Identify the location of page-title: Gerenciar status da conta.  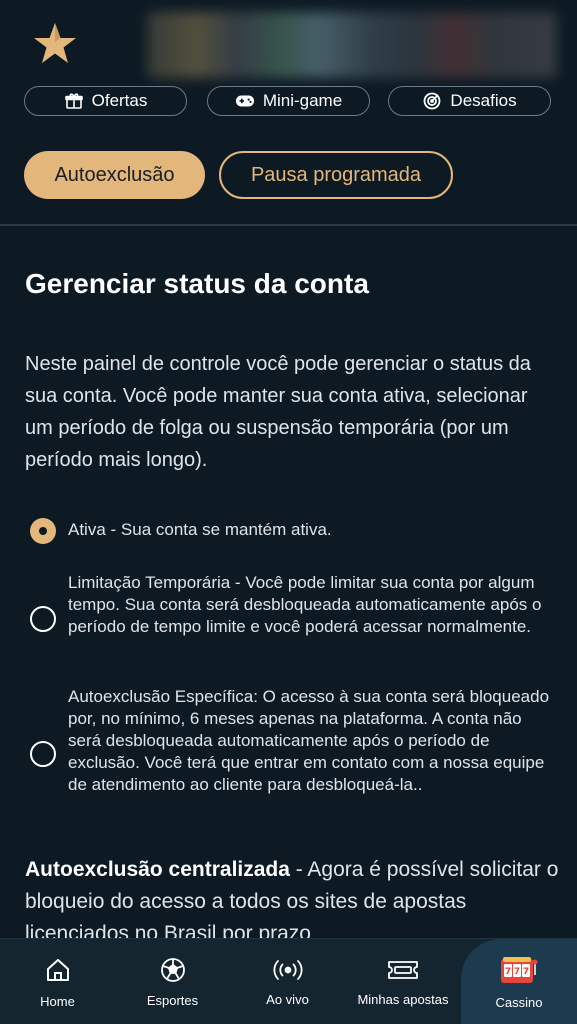
(197, 283).